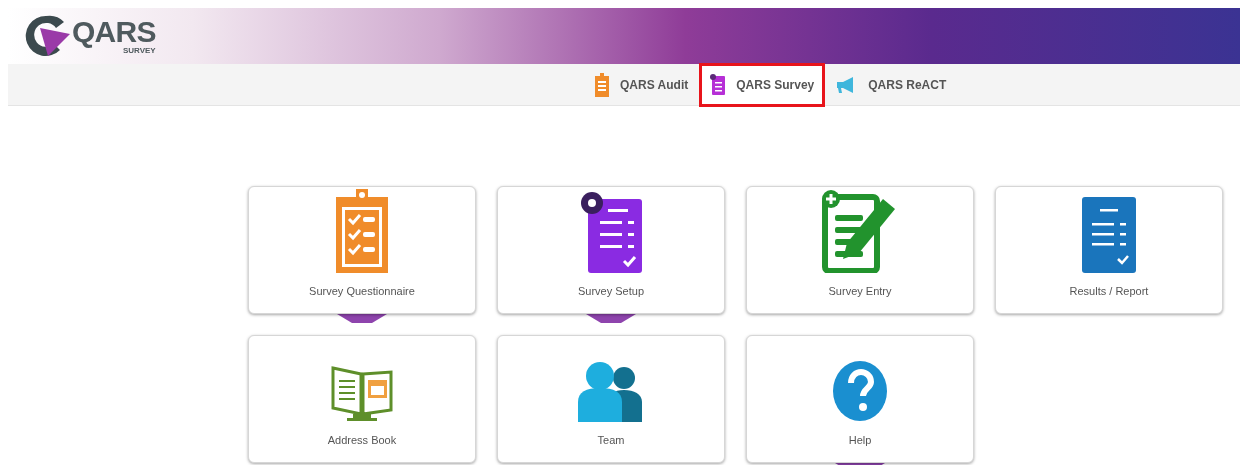 This screenshot has width=1244, height=465. I want to click on clipboard-checklist-icon, so click(362, 230).